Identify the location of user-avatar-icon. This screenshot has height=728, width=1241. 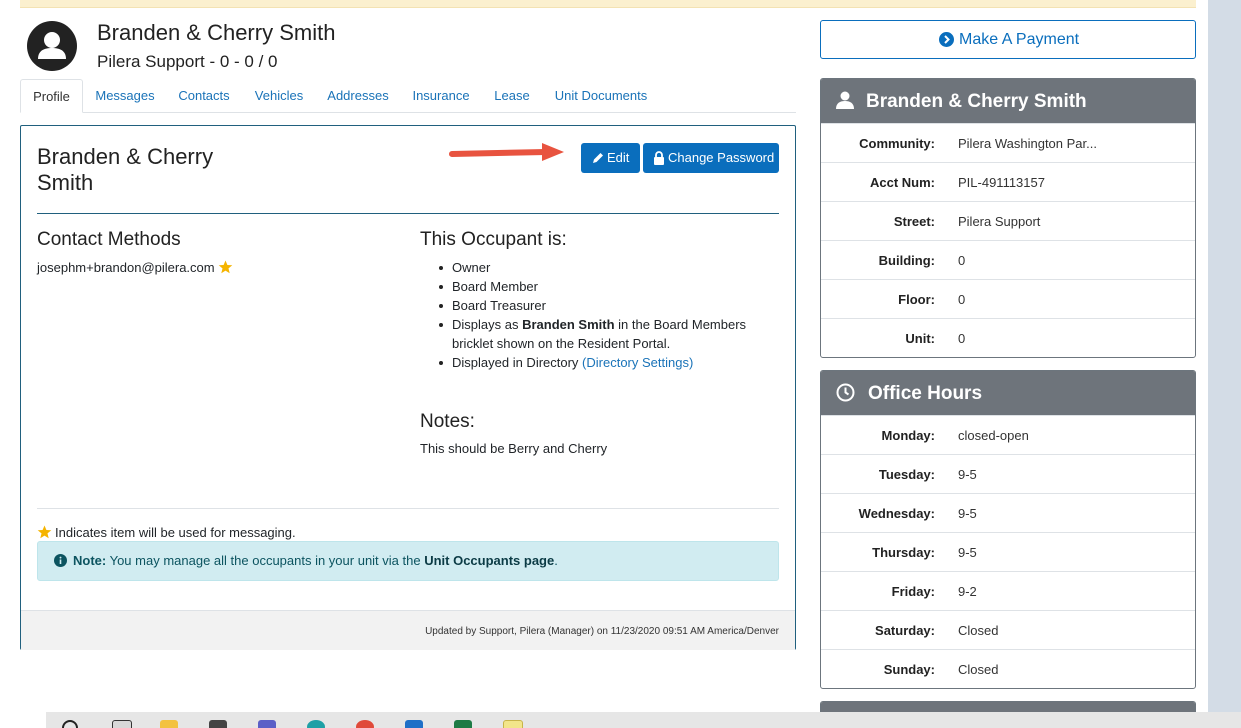
(52, 46).